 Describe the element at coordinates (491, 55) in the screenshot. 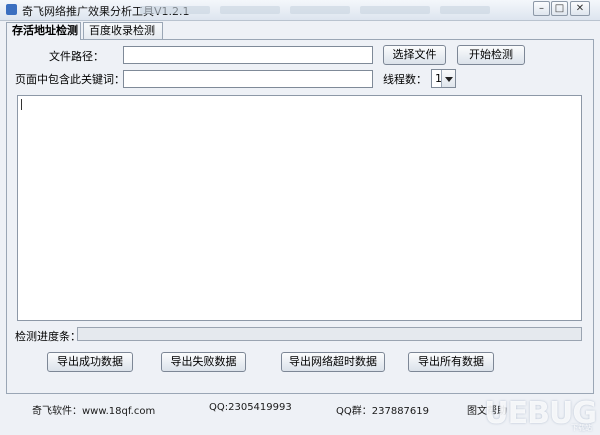

I see `start-check-button: 开始检测` at that location.